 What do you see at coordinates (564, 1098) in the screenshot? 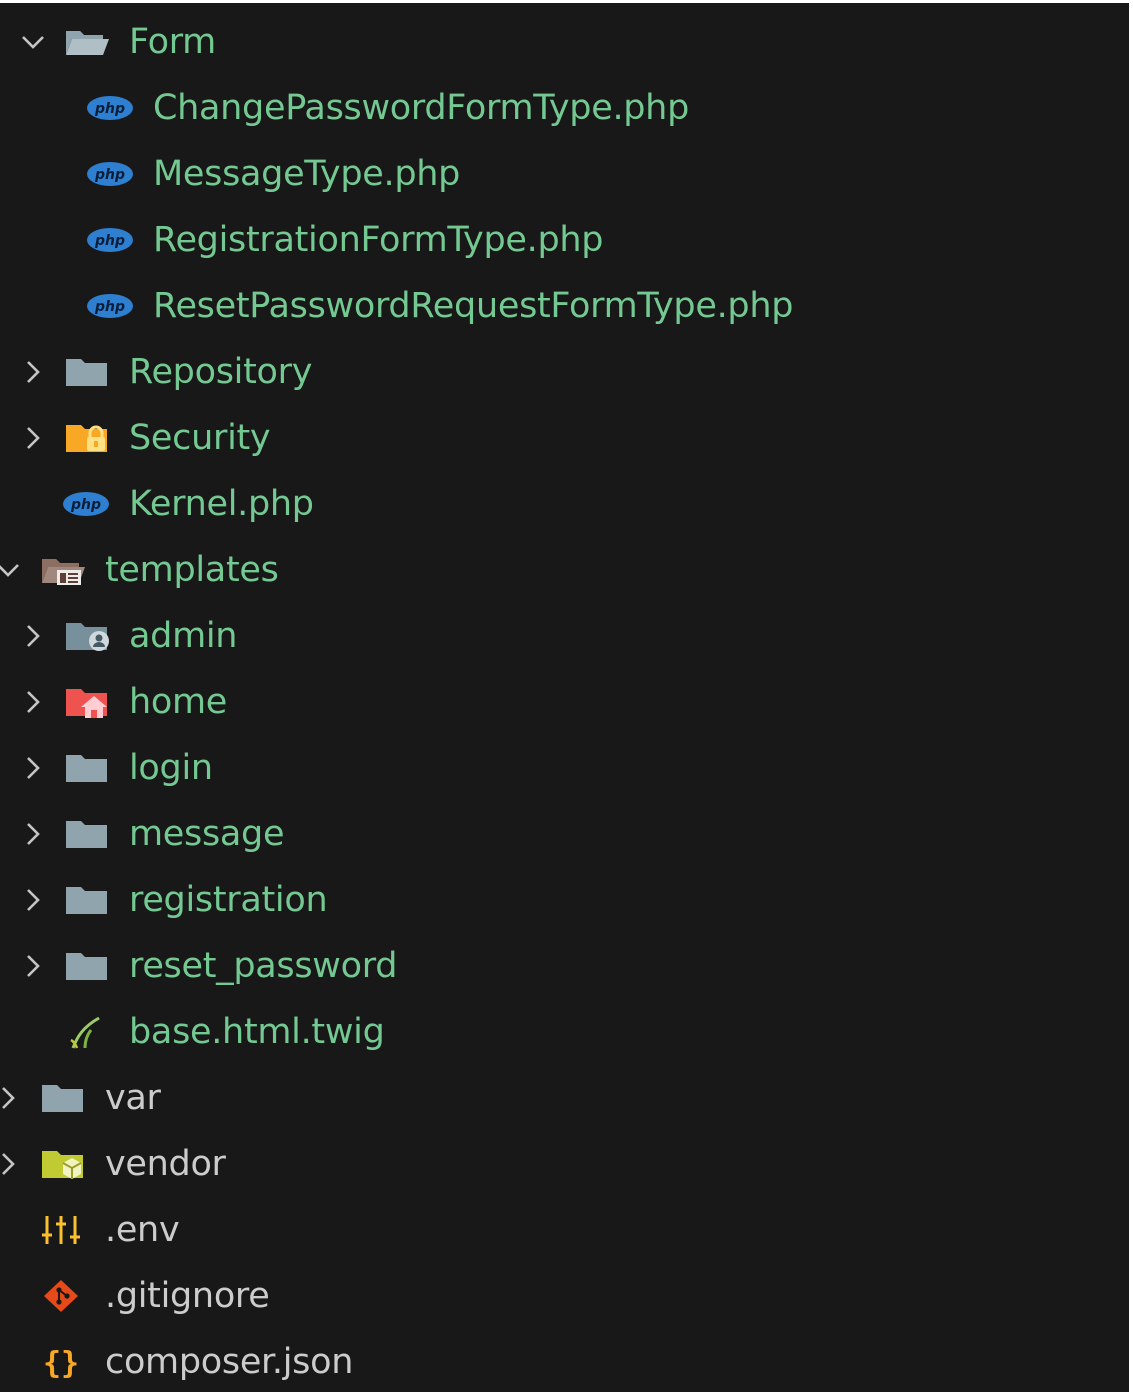
I see `tree-folder-var: var` at bounding box center [564, 1098].